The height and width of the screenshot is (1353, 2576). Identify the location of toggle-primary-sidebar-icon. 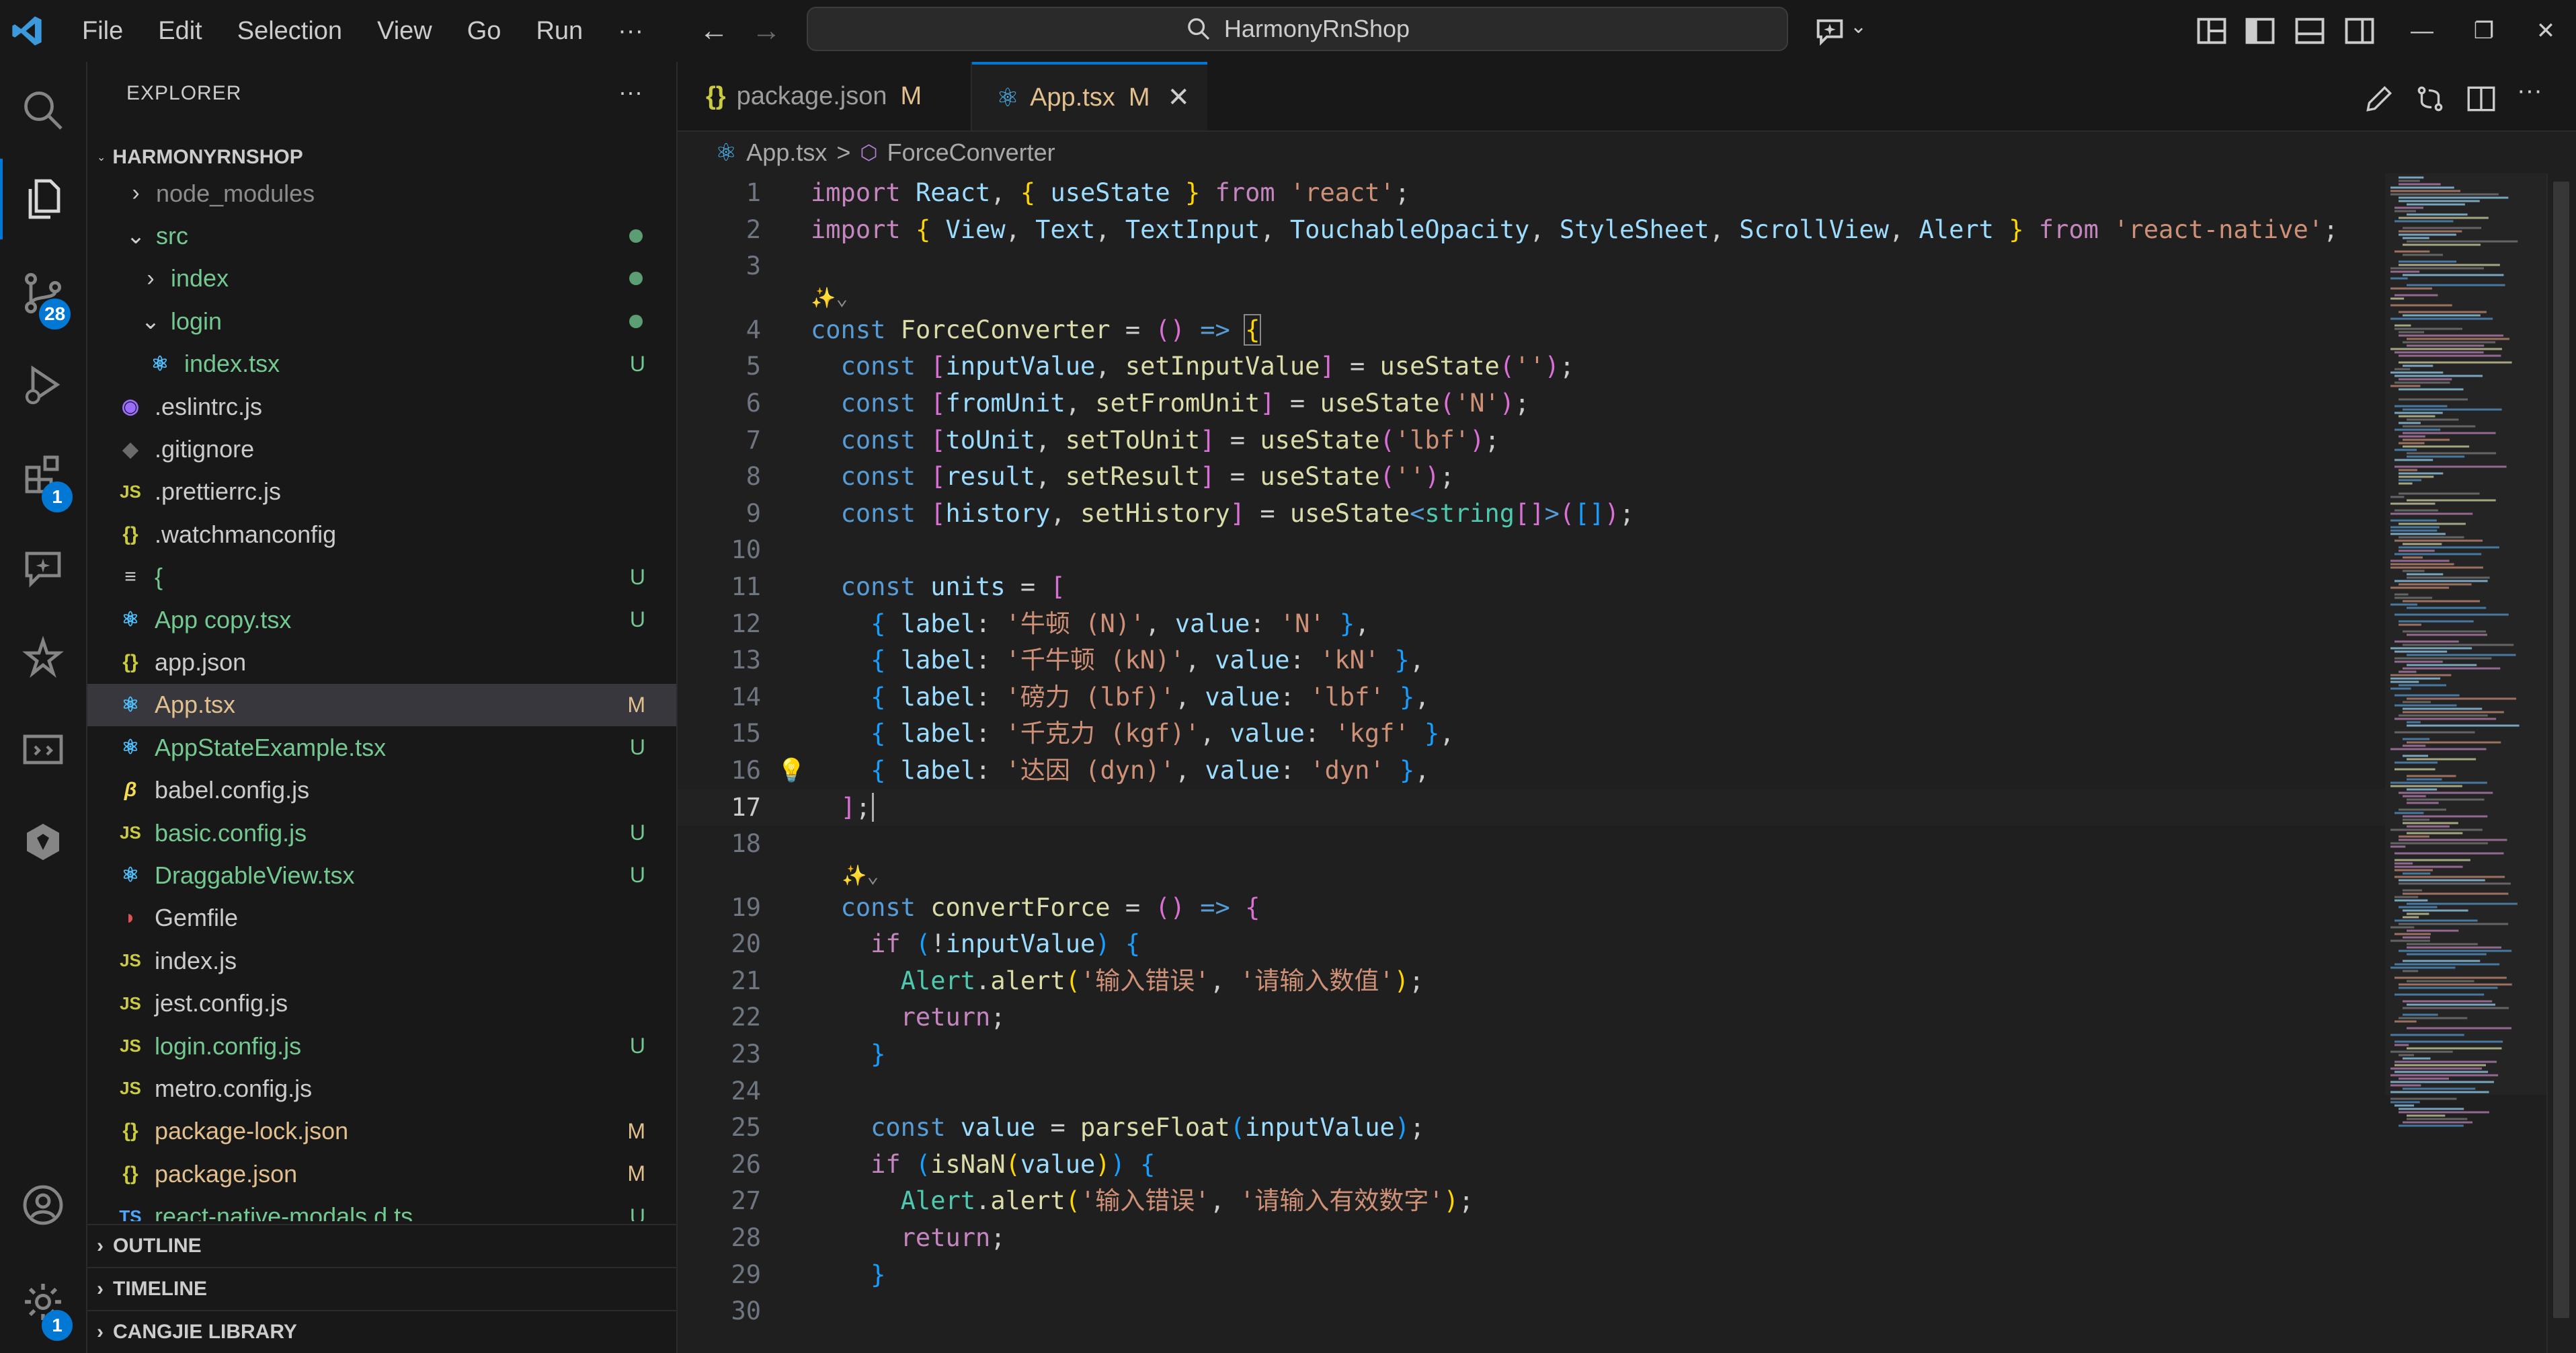
(2260, 30).